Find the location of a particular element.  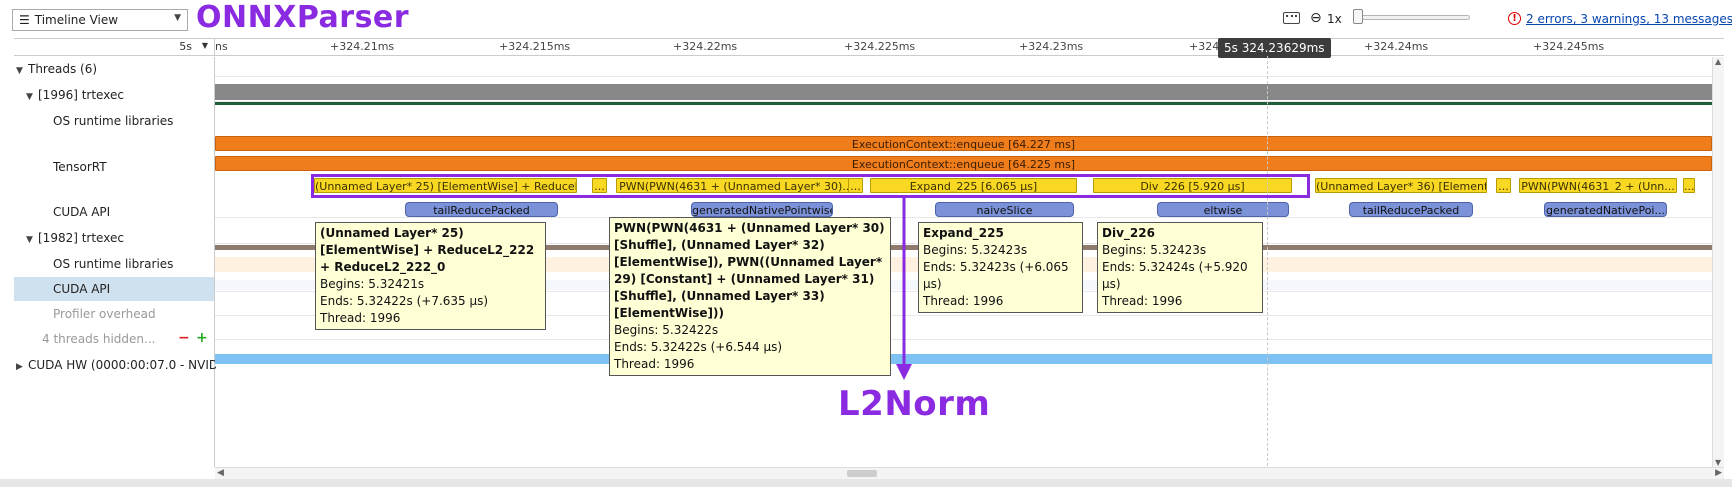

ruler-tick-label: +324.23ms is located at coordinates (1051, 46).